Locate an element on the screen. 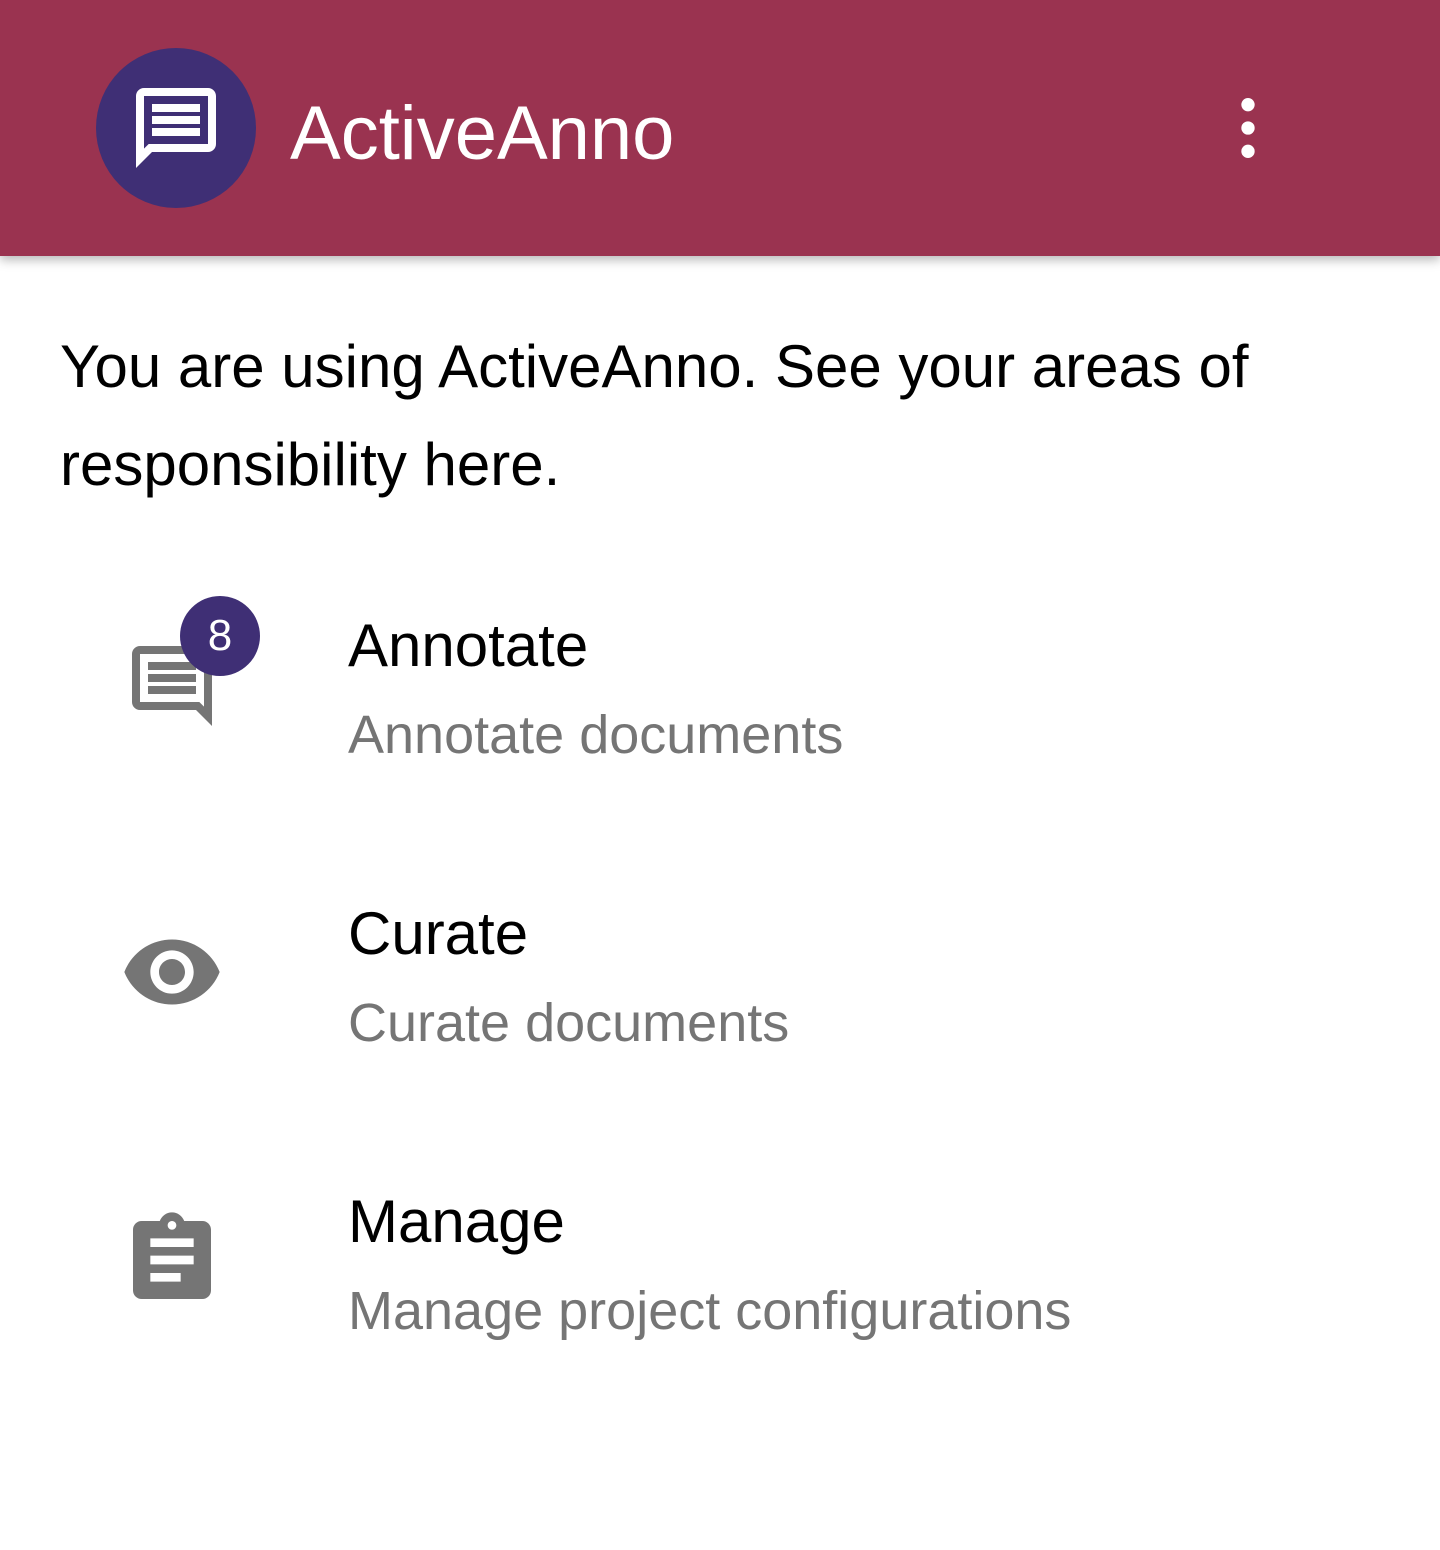 This screenshot has width=1440, height=1550. eye-icon is located at coordinates (172, 972).